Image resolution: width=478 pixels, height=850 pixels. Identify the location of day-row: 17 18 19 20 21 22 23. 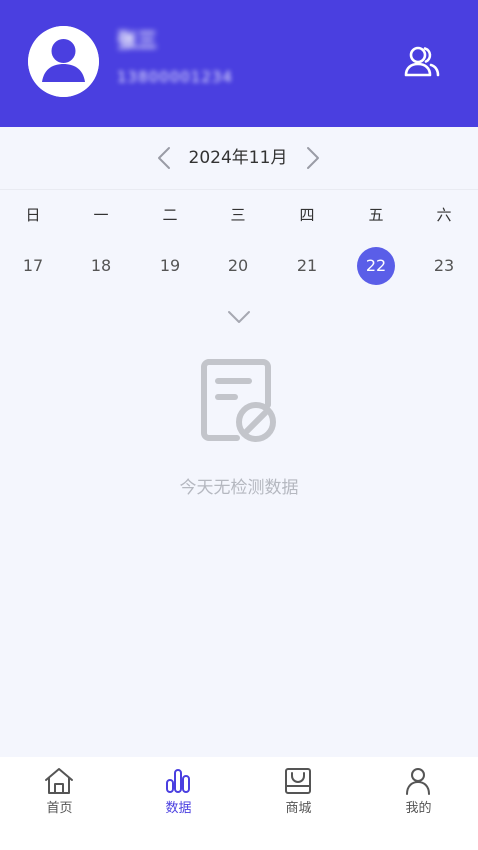
(239, 266).